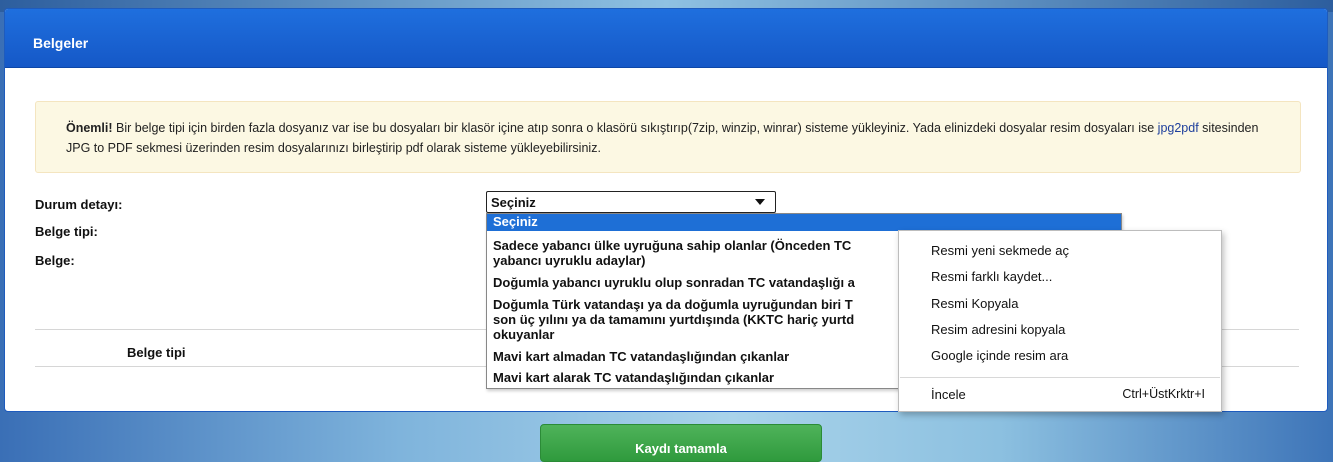 The height and width of the screenshot is (462, 1333). What do you see at coordinates (998, 329) in the screenshot?
I see `context-menu-copy-image-address: Resim adresini kopyala` at bounding box center [998, 329].